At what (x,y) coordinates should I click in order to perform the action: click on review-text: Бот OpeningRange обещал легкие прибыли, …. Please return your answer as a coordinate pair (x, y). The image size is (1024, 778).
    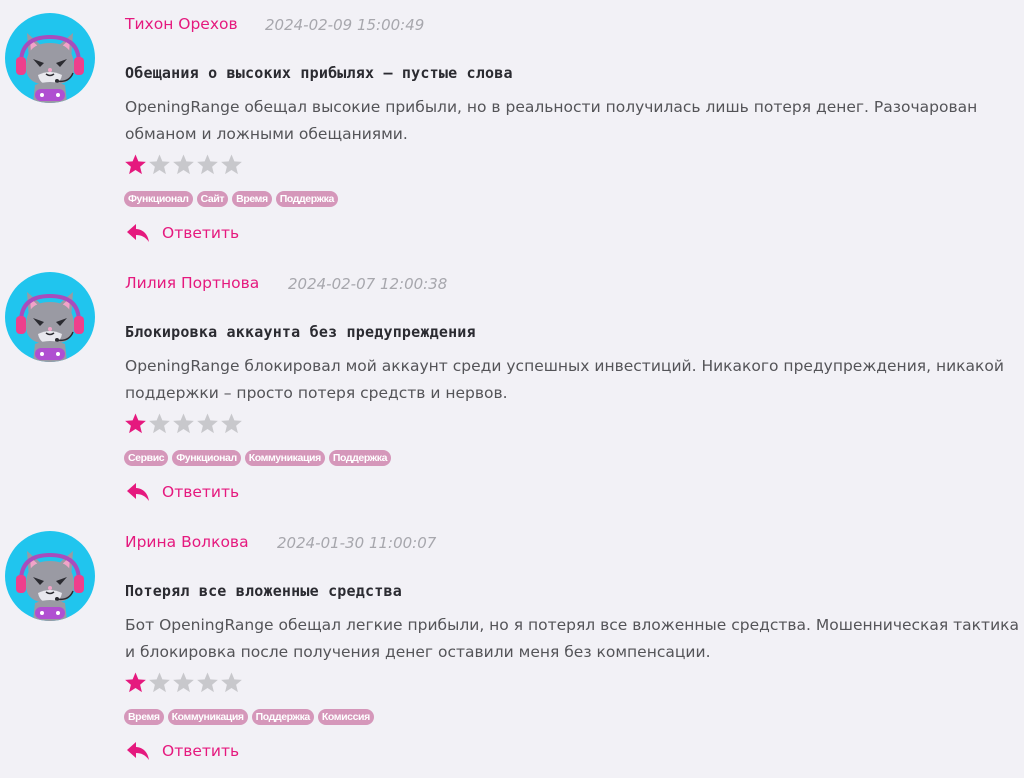
    Looking at the image, I should click on (572, 638).